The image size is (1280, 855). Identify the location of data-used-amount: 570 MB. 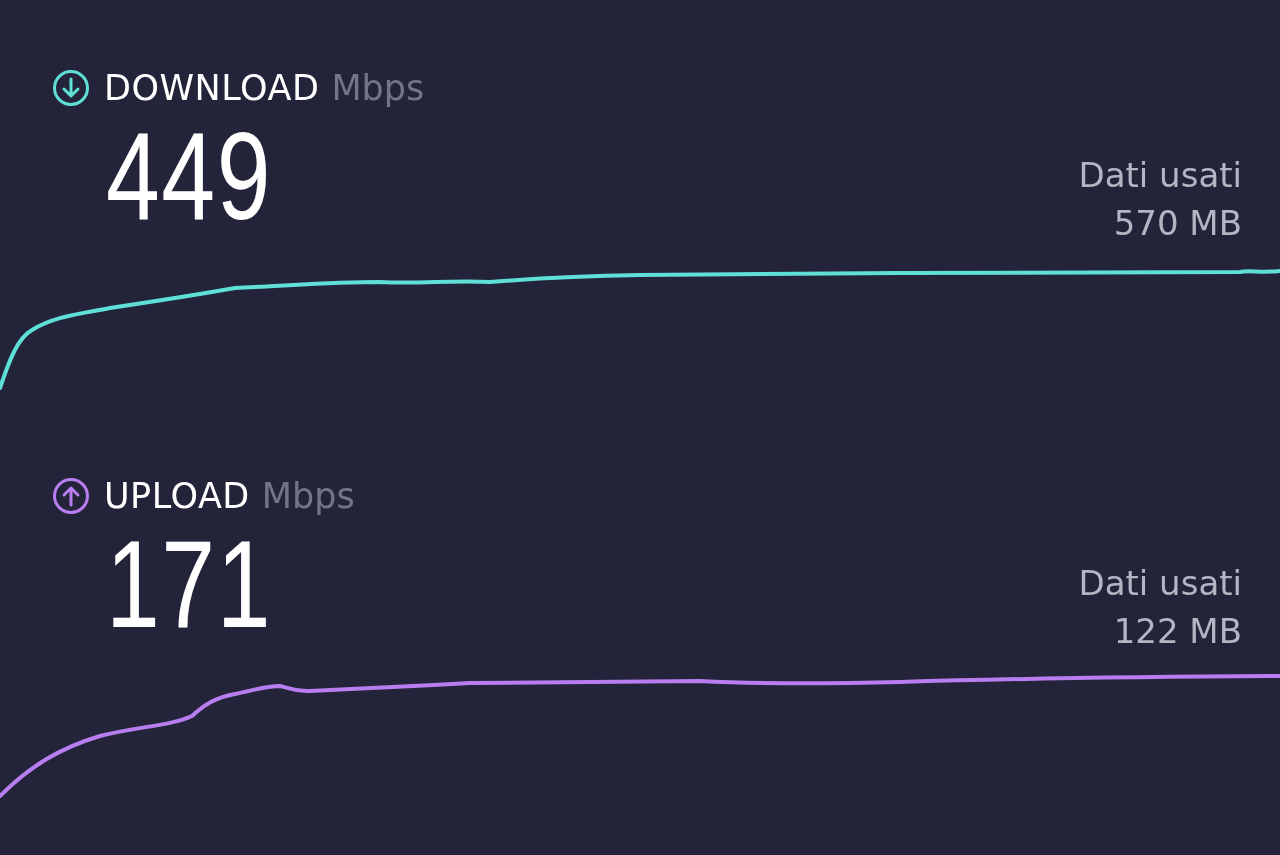
(1177, 223).